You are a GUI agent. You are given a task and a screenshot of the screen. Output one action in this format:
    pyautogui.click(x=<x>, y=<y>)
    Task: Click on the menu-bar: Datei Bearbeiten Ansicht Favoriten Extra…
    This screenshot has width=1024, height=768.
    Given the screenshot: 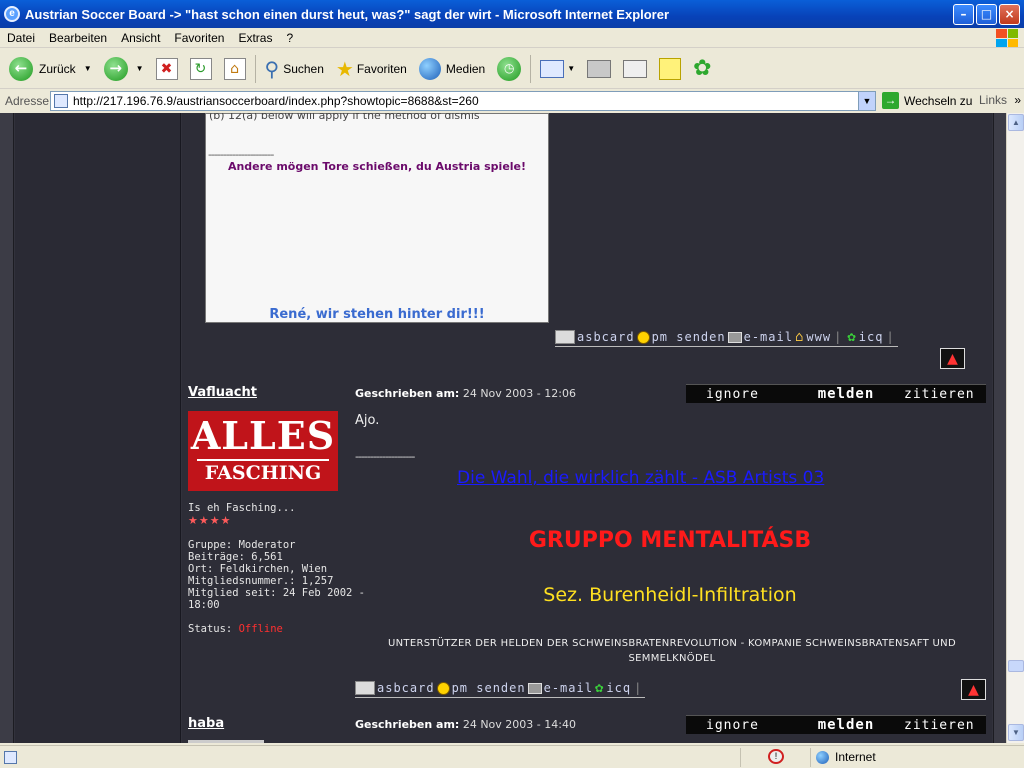 What is the action you would take?
    pyautogui.click(x=512, y=38)
    